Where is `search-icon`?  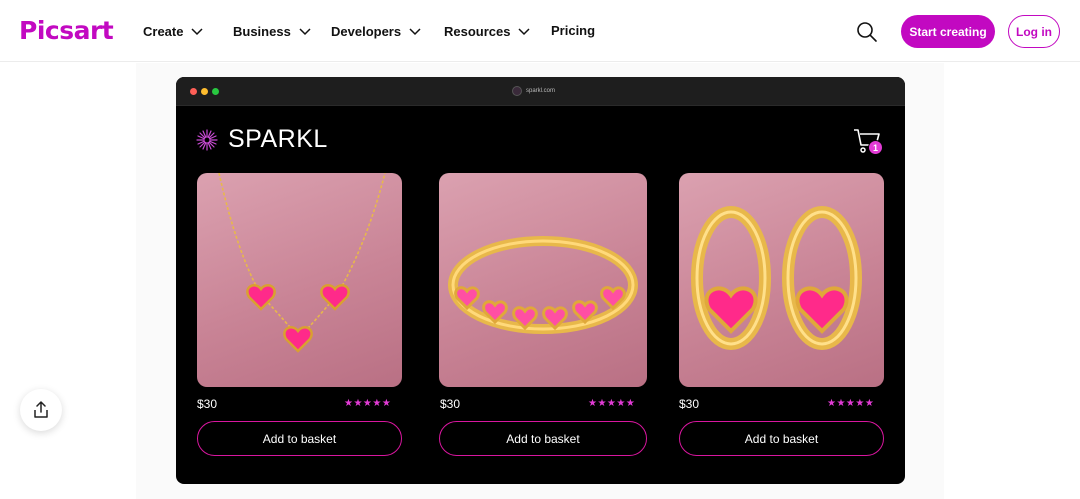 search-icon is located at coordinates (867, 32).